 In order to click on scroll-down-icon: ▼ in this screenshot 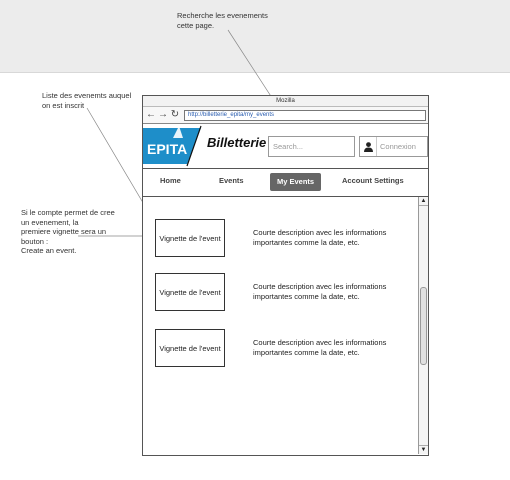, I will do `click(423, 449)`.